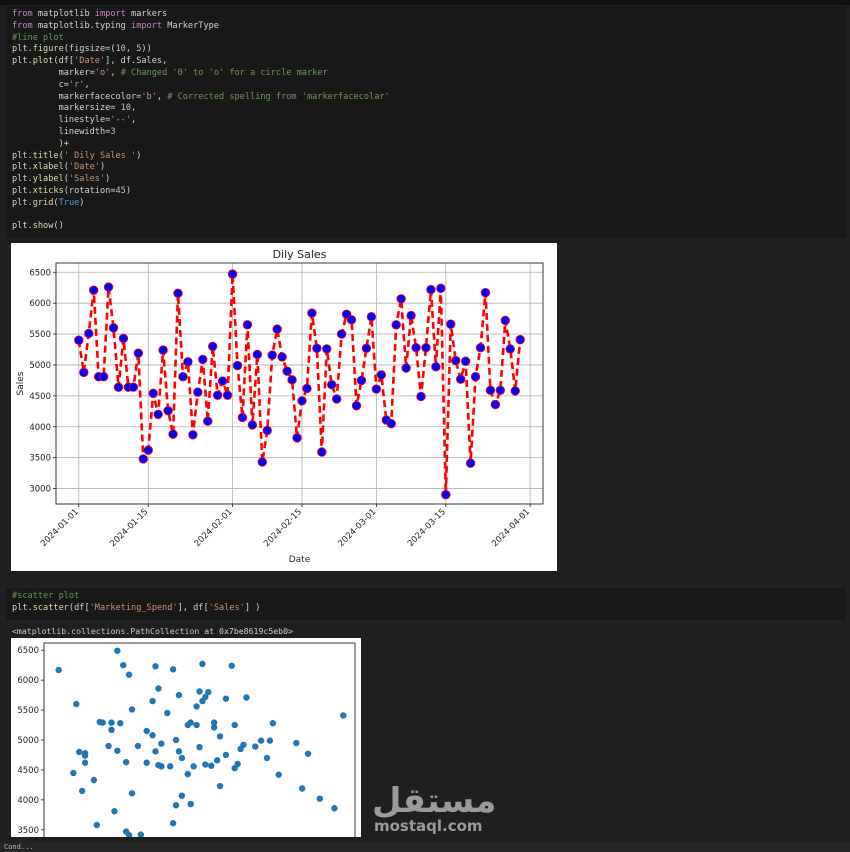  What do you see at coordinates (511, 528) in the screenshot?
I see `x-tick-label: 2024-04-01` at bounding box center [511, 528].